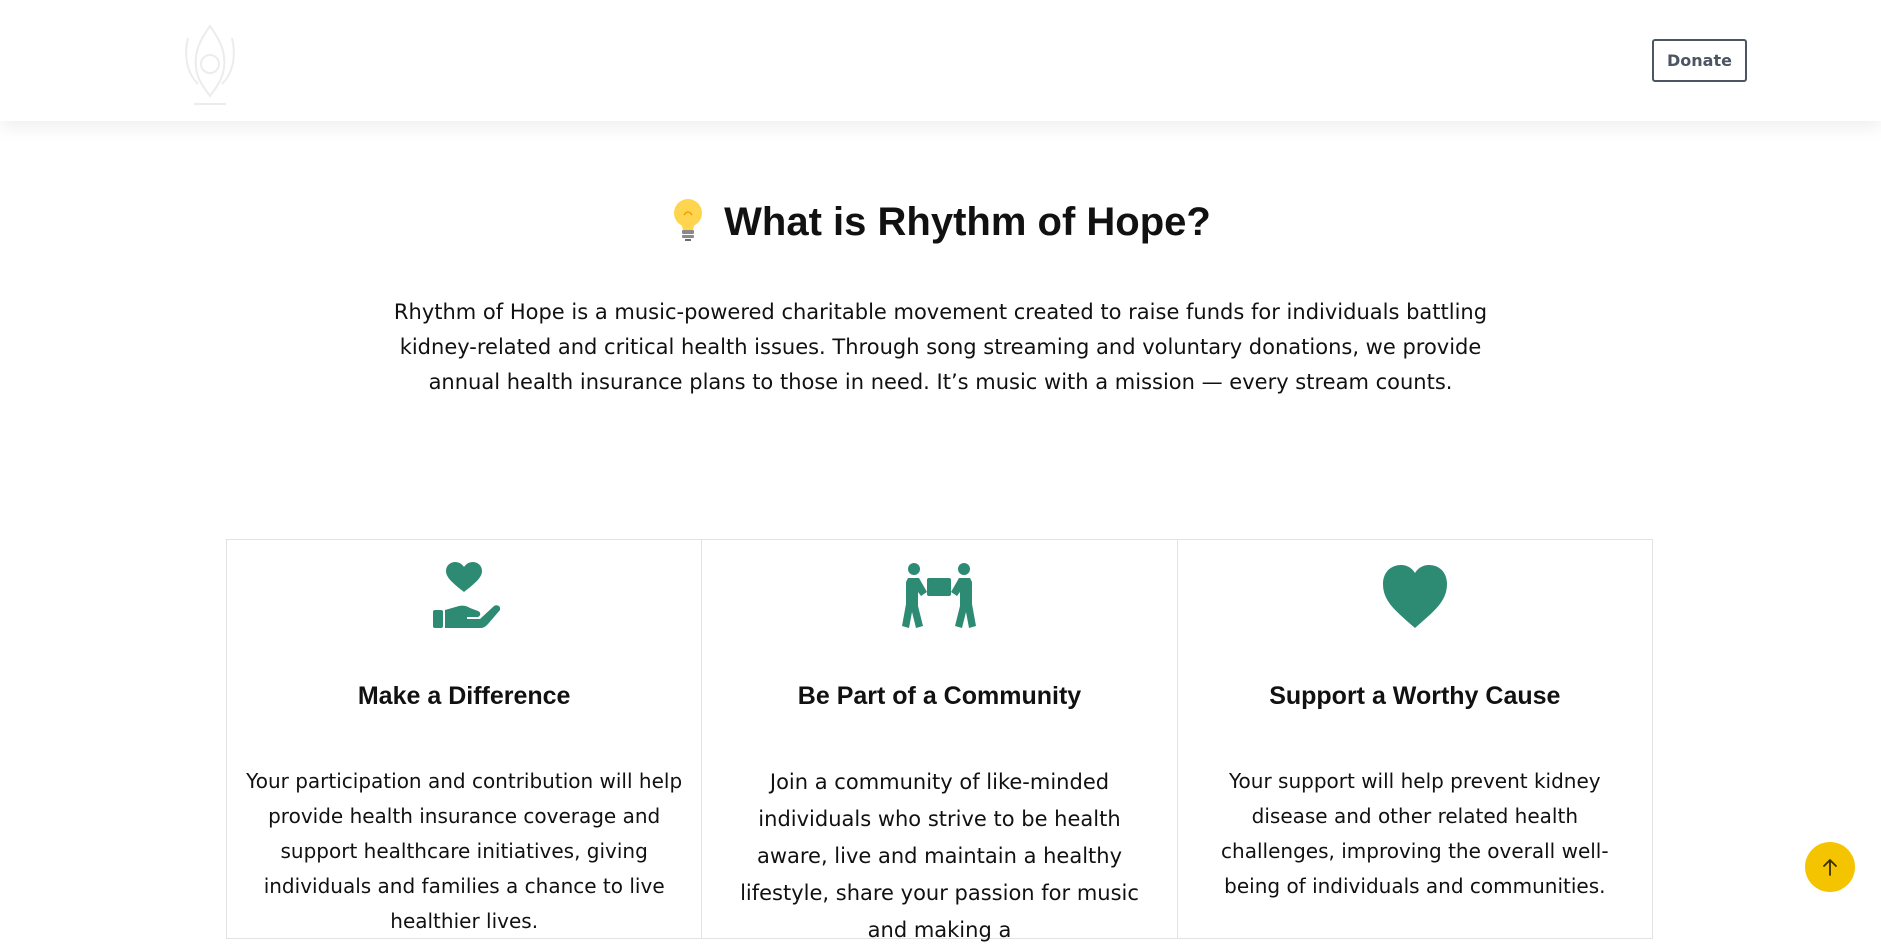 The width and height of the screenshot is (1881, 949). I want to click on section-title-text: What is Rhythm of Hope?, so click(967, 222).